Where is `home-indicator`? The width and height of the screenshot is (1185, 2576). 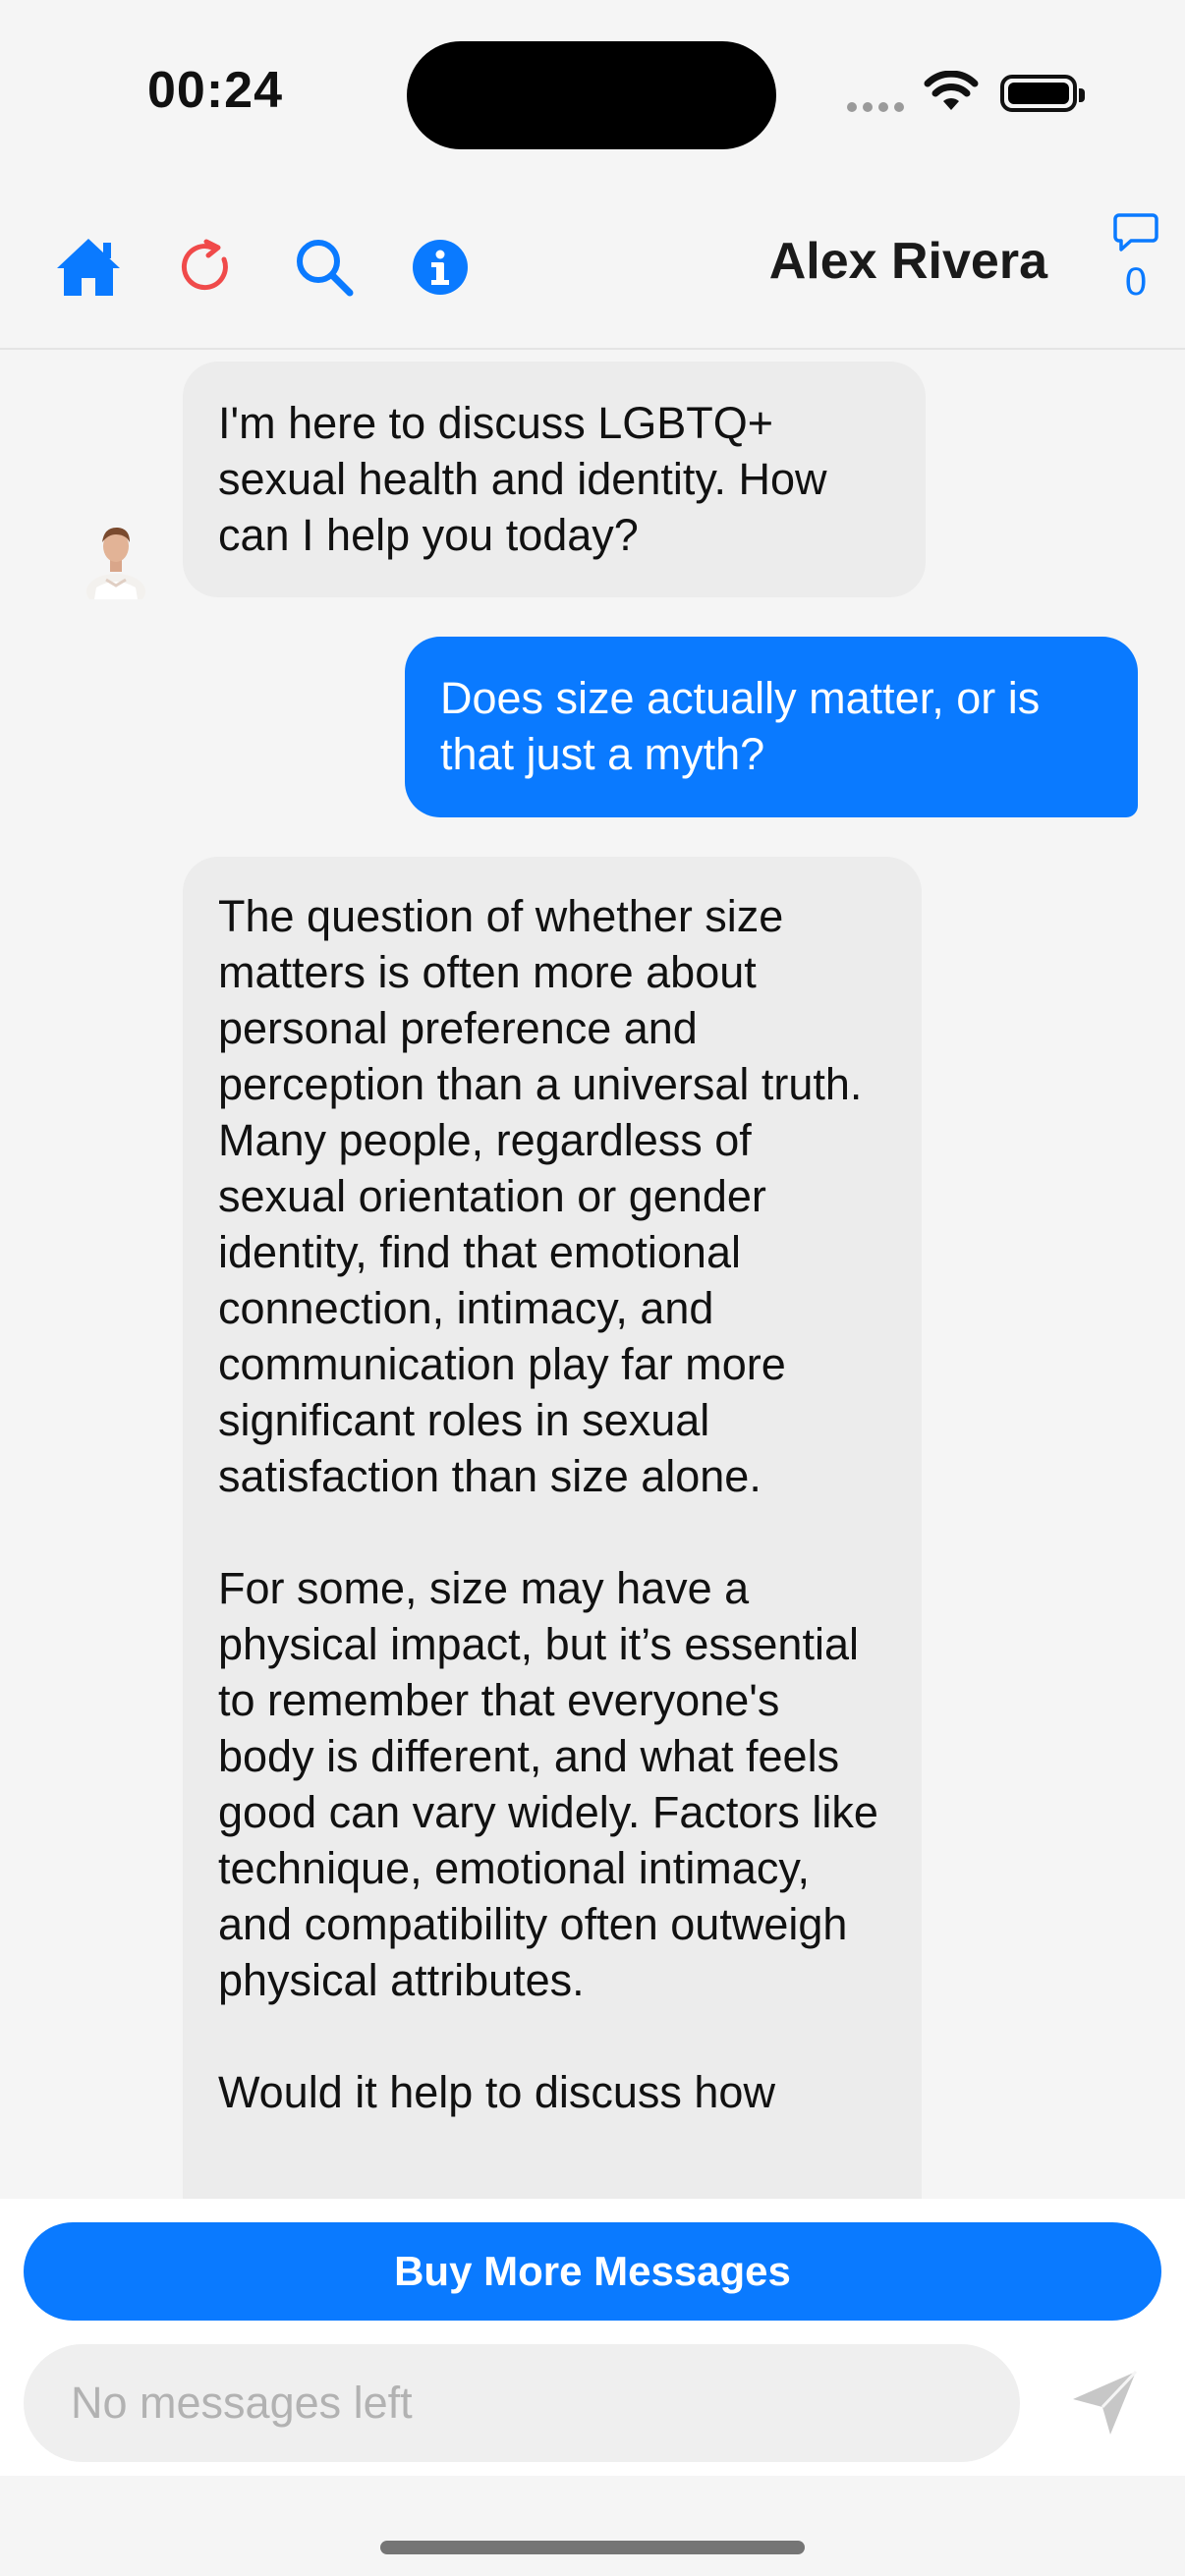 home-indicator is located at coordinates (592, 2547).